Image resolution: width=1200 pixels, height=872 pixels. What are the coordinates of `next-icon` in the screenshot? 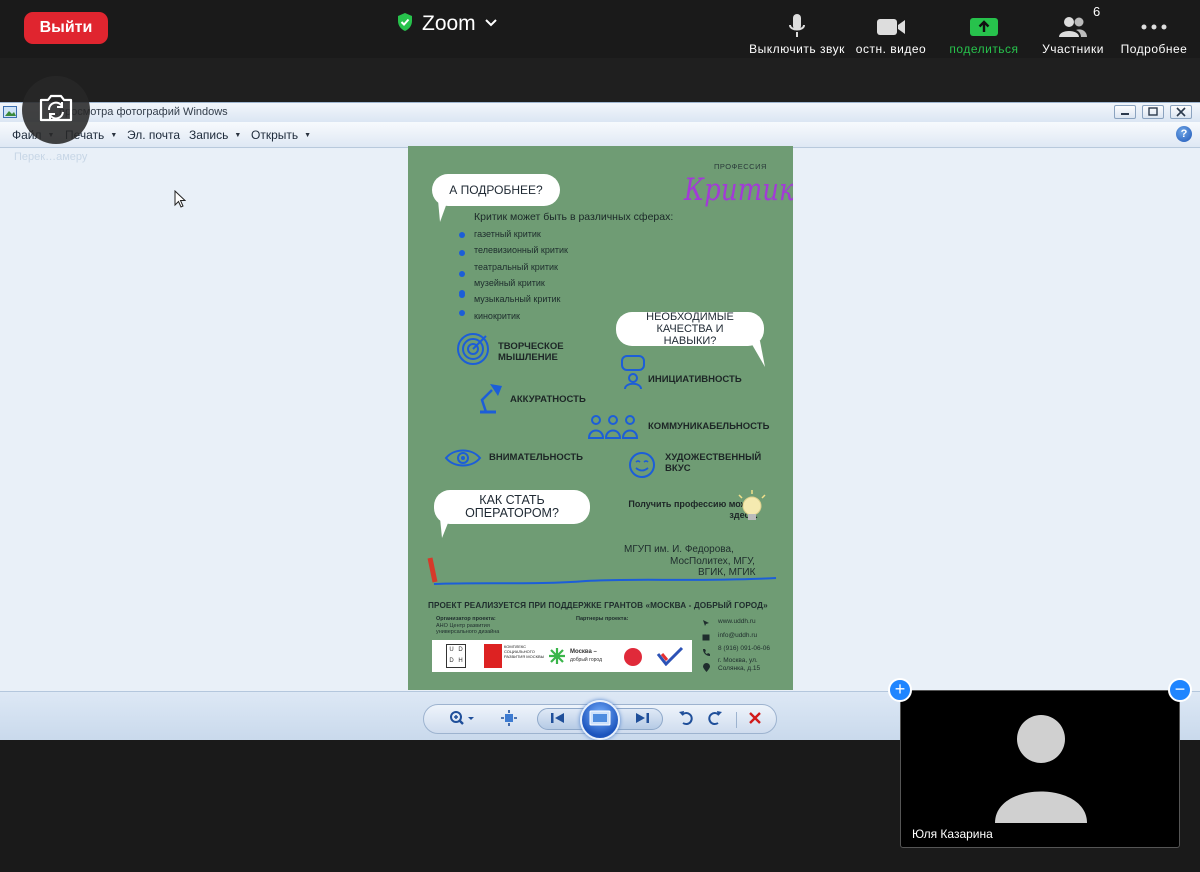 It's located at (642, 720).